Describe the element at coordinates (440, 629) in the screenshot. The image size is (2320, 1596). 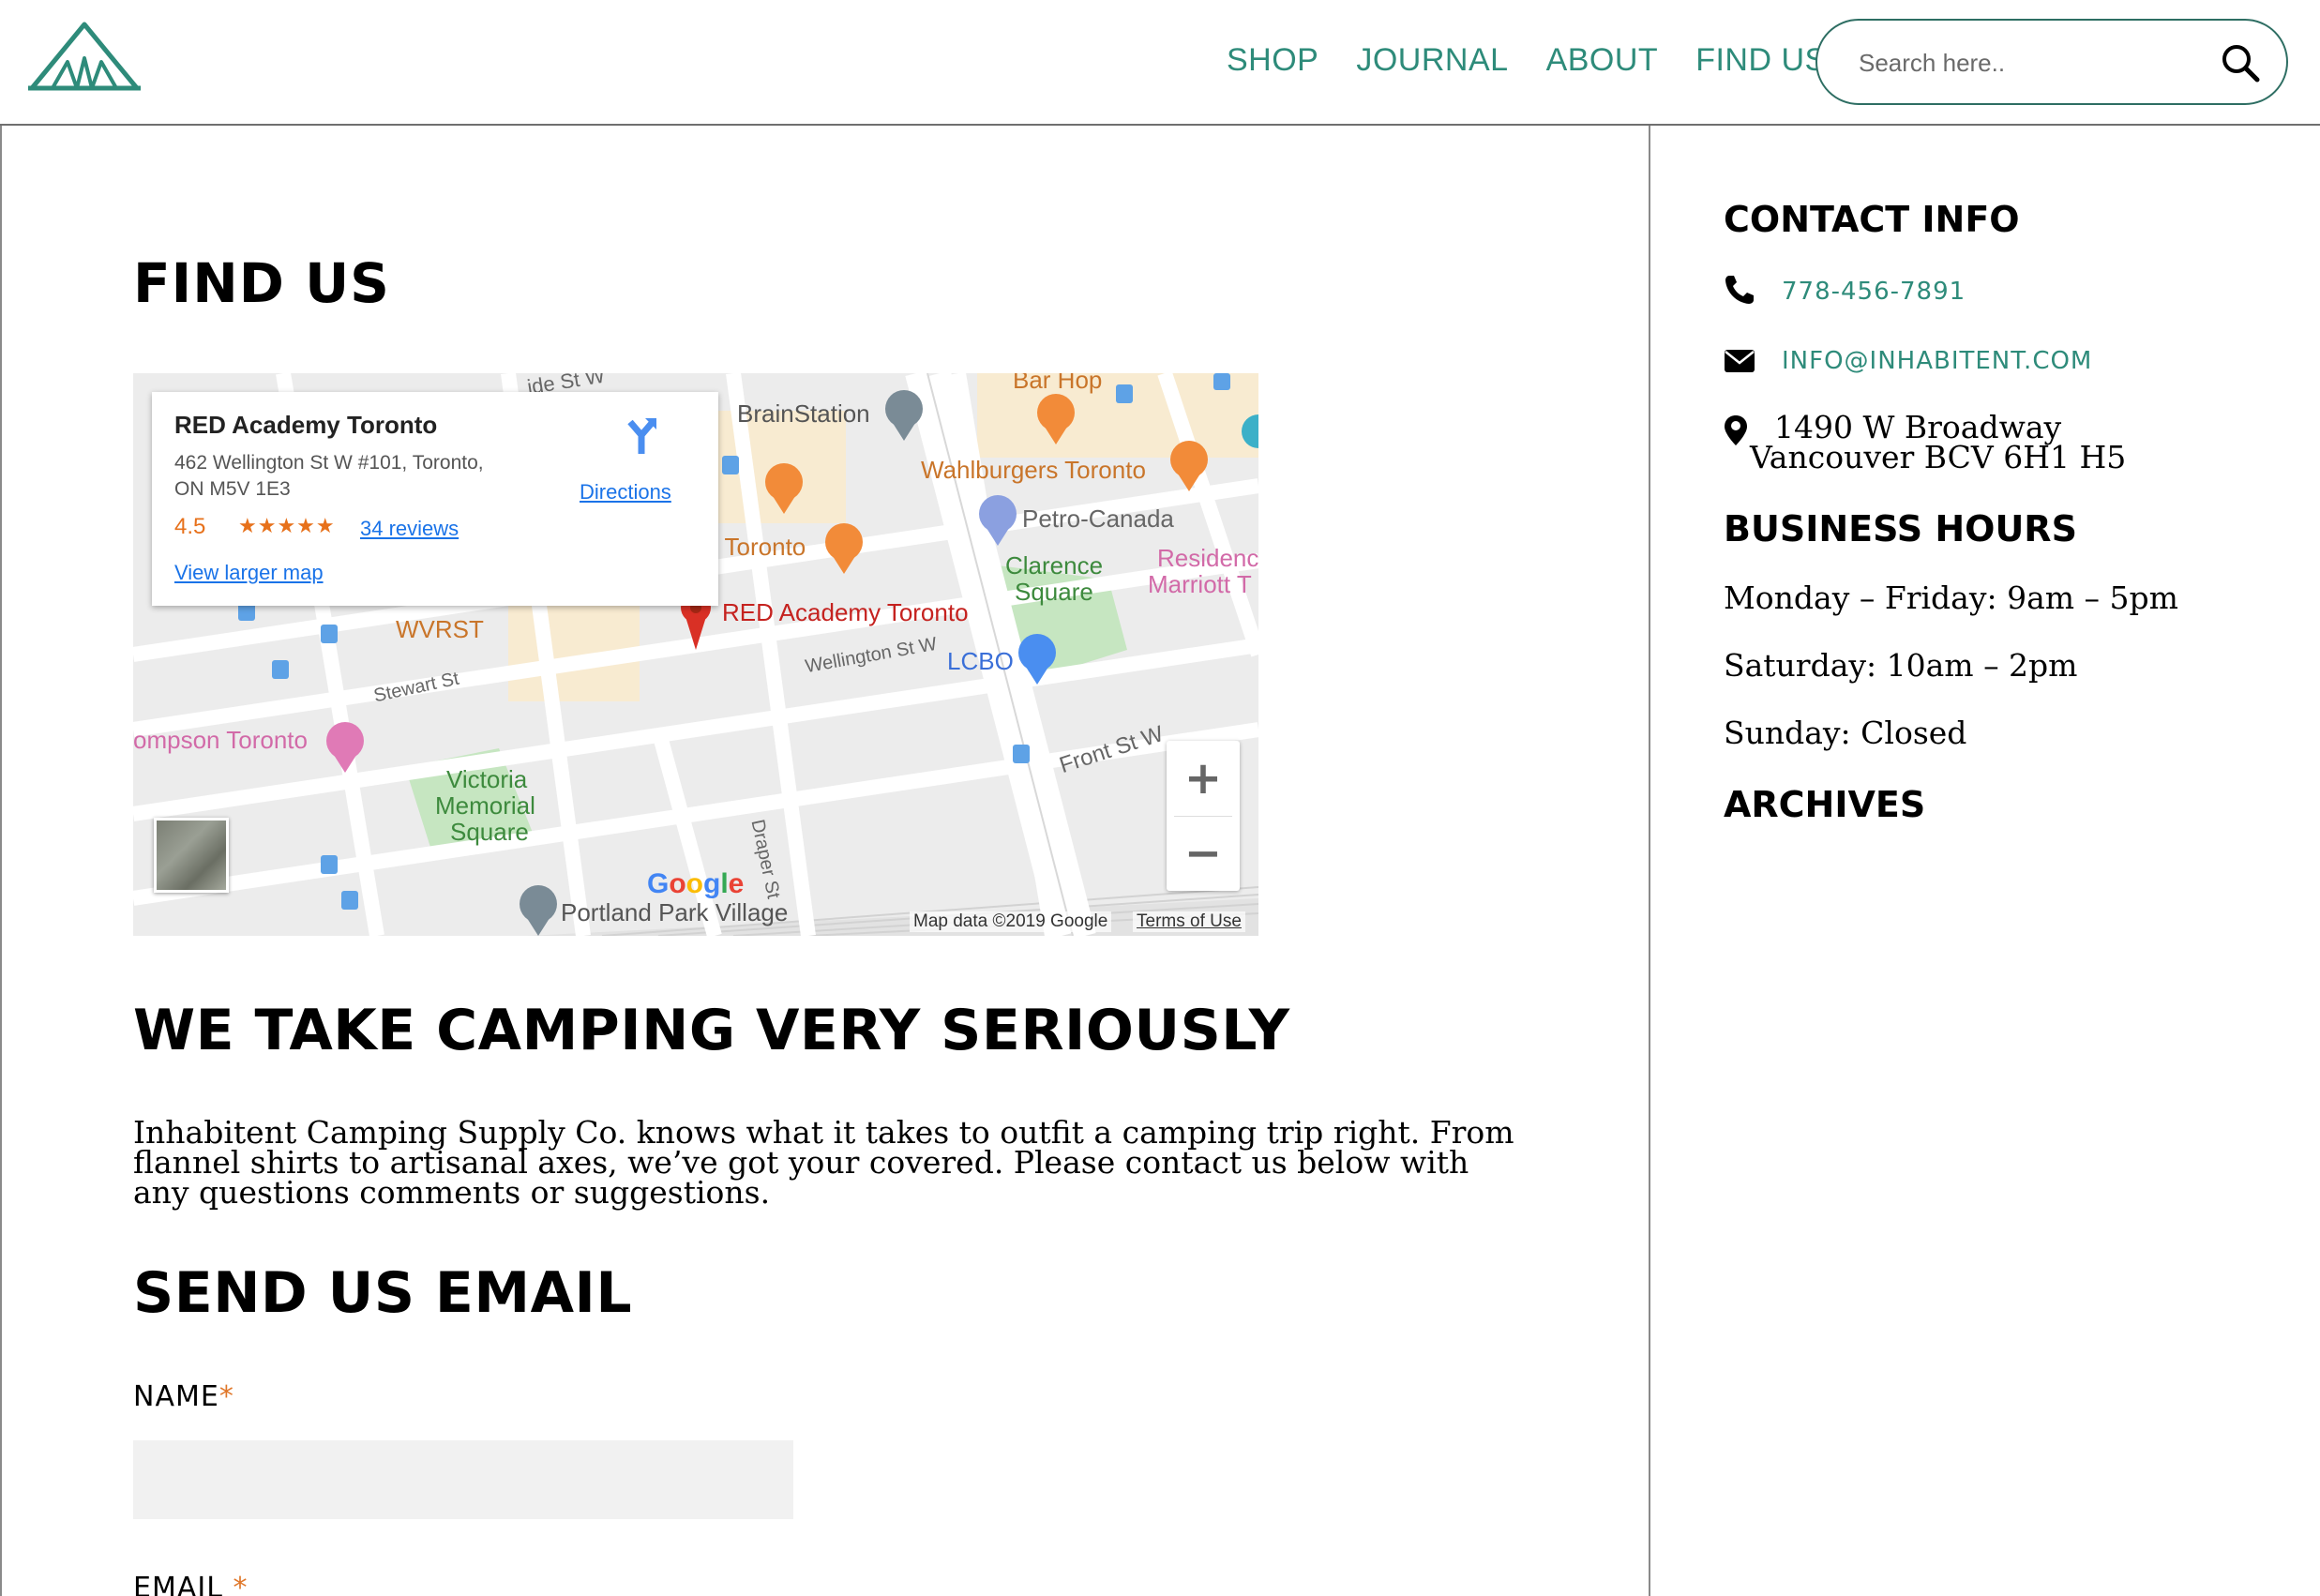
I see `map-label-wvrst: WVRST` at that location.